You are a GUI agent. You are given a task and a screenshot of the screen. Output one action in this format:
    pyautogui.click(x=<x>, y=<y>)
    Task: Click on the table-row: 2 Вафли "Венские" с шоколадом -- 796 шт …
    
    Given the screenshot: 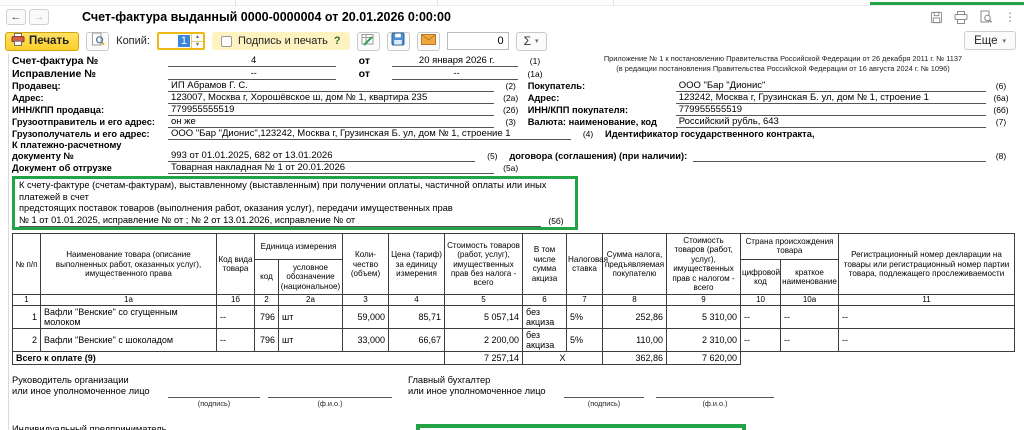 What is the action you would take?
    pyautogui.click(x=514, y=339)
    